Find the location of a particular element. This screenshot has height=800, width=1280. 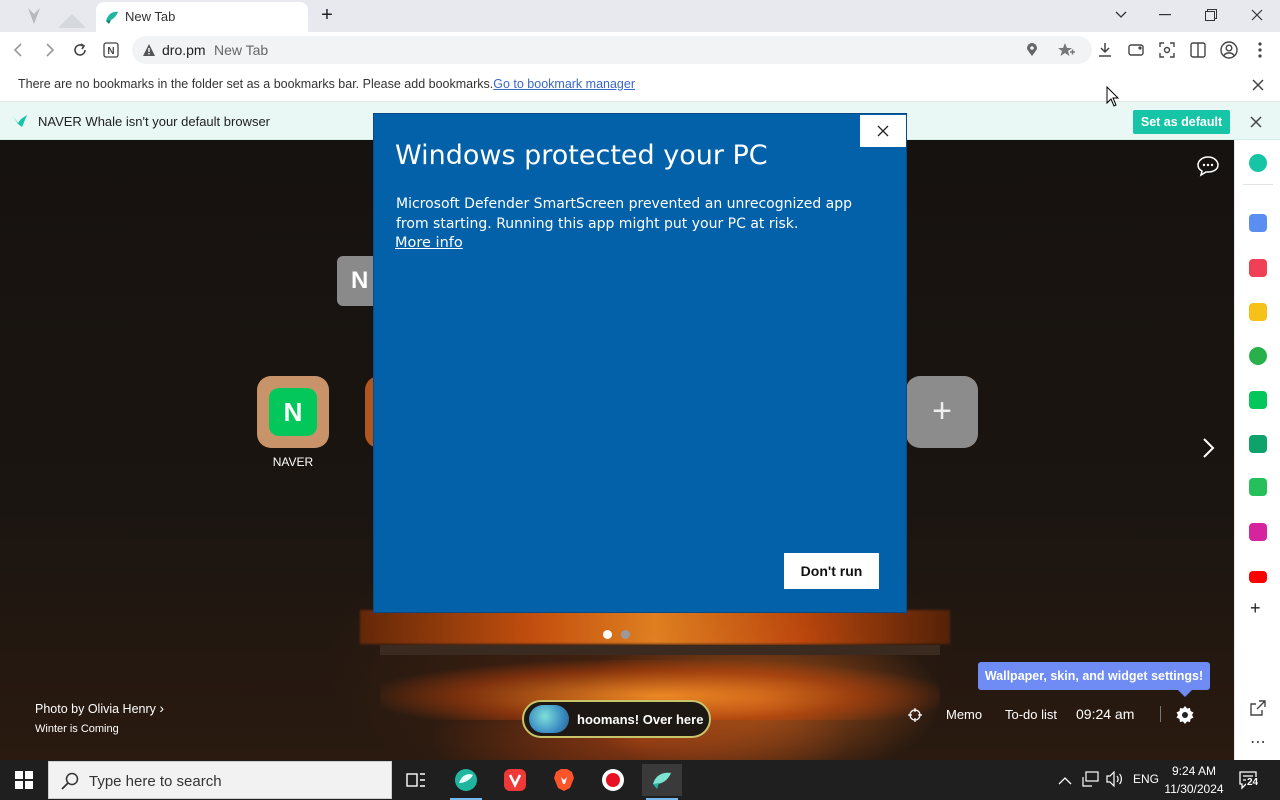

photo-credit: Photo by Olivia Henry › is located at coordinates (99, 708).